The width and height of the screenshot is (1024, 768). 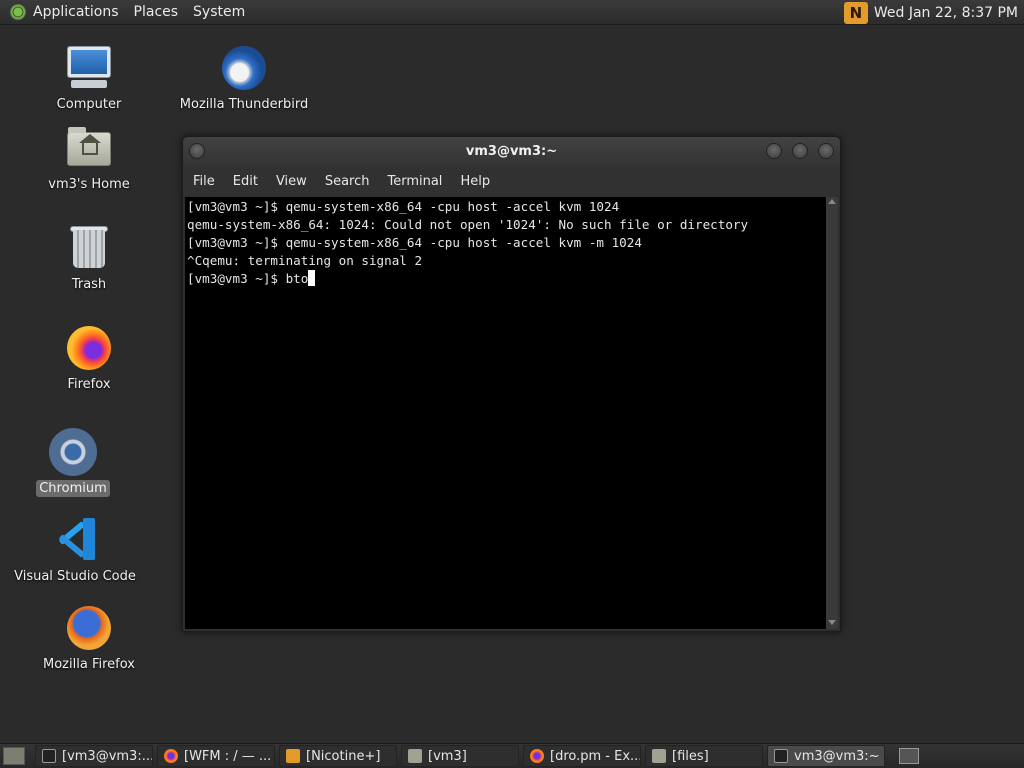 What do you see at coordinates (343, 756) in the screenshot?
I see `taskbar-item-label: [Nicotine+]` at bounding box center [343, 756].